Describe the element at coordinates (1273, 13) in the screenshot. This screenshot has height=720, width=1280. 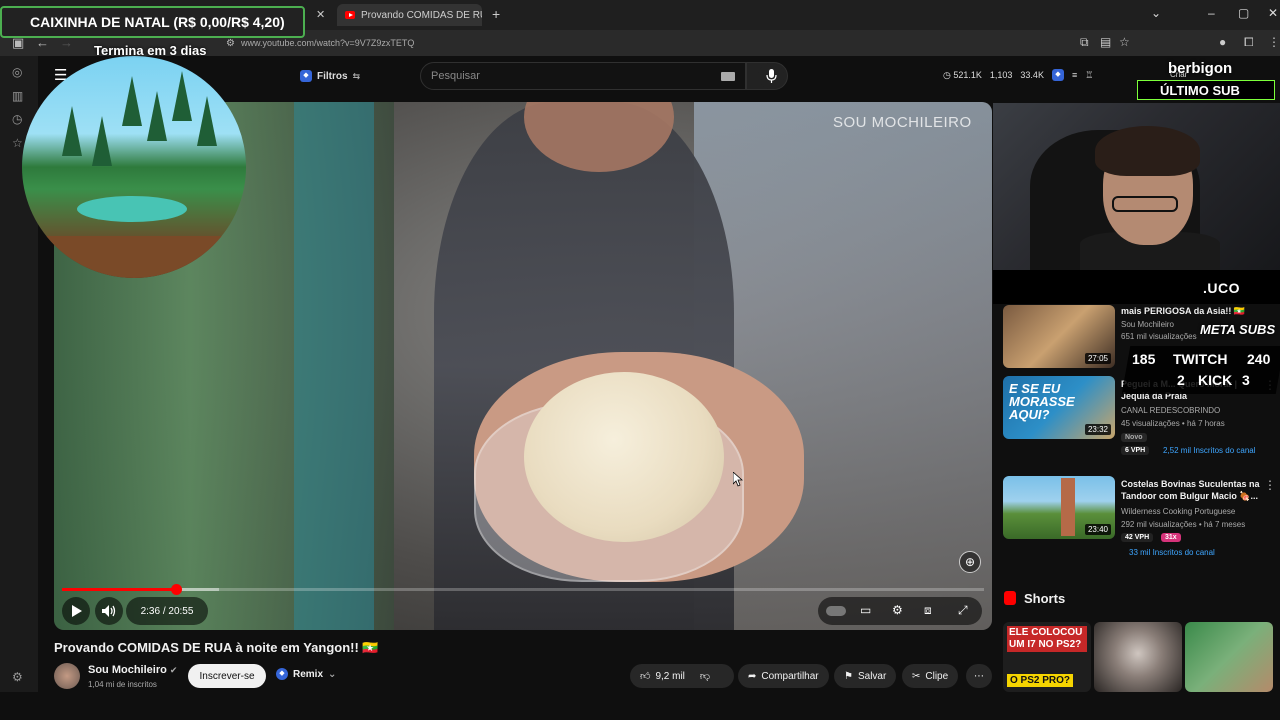
I see `close-window-icon: ✕` at that location.